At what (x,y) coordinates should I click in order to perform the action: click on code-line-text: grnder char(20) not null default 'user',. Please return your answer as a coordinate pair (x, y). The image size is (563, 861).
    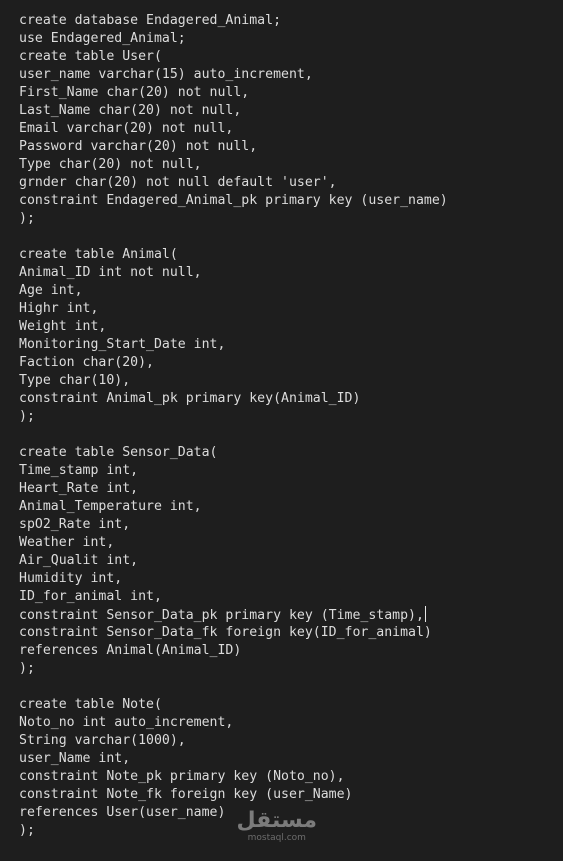
    Looking at the image, I should click on (178, 182).